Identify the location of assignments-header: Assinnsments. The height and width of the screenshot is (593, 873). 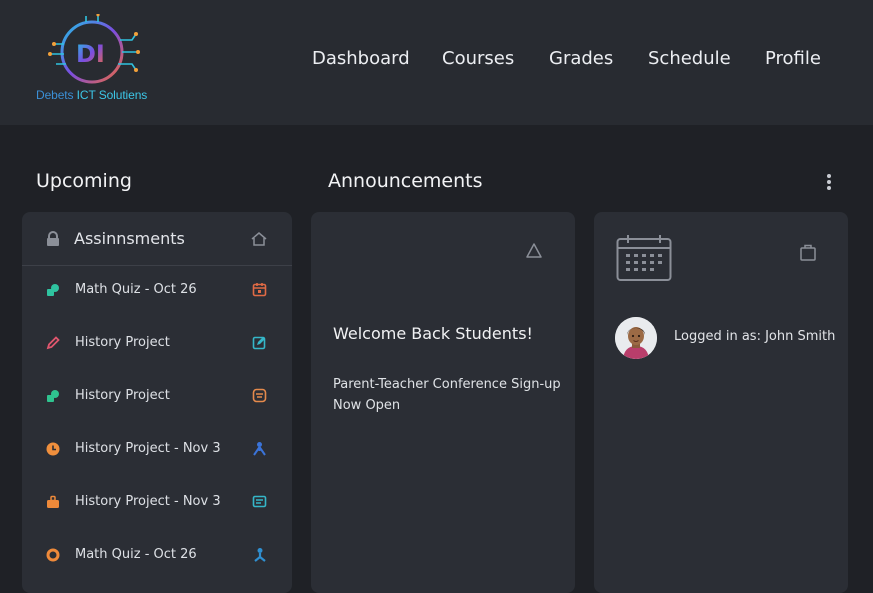
(157, 239).